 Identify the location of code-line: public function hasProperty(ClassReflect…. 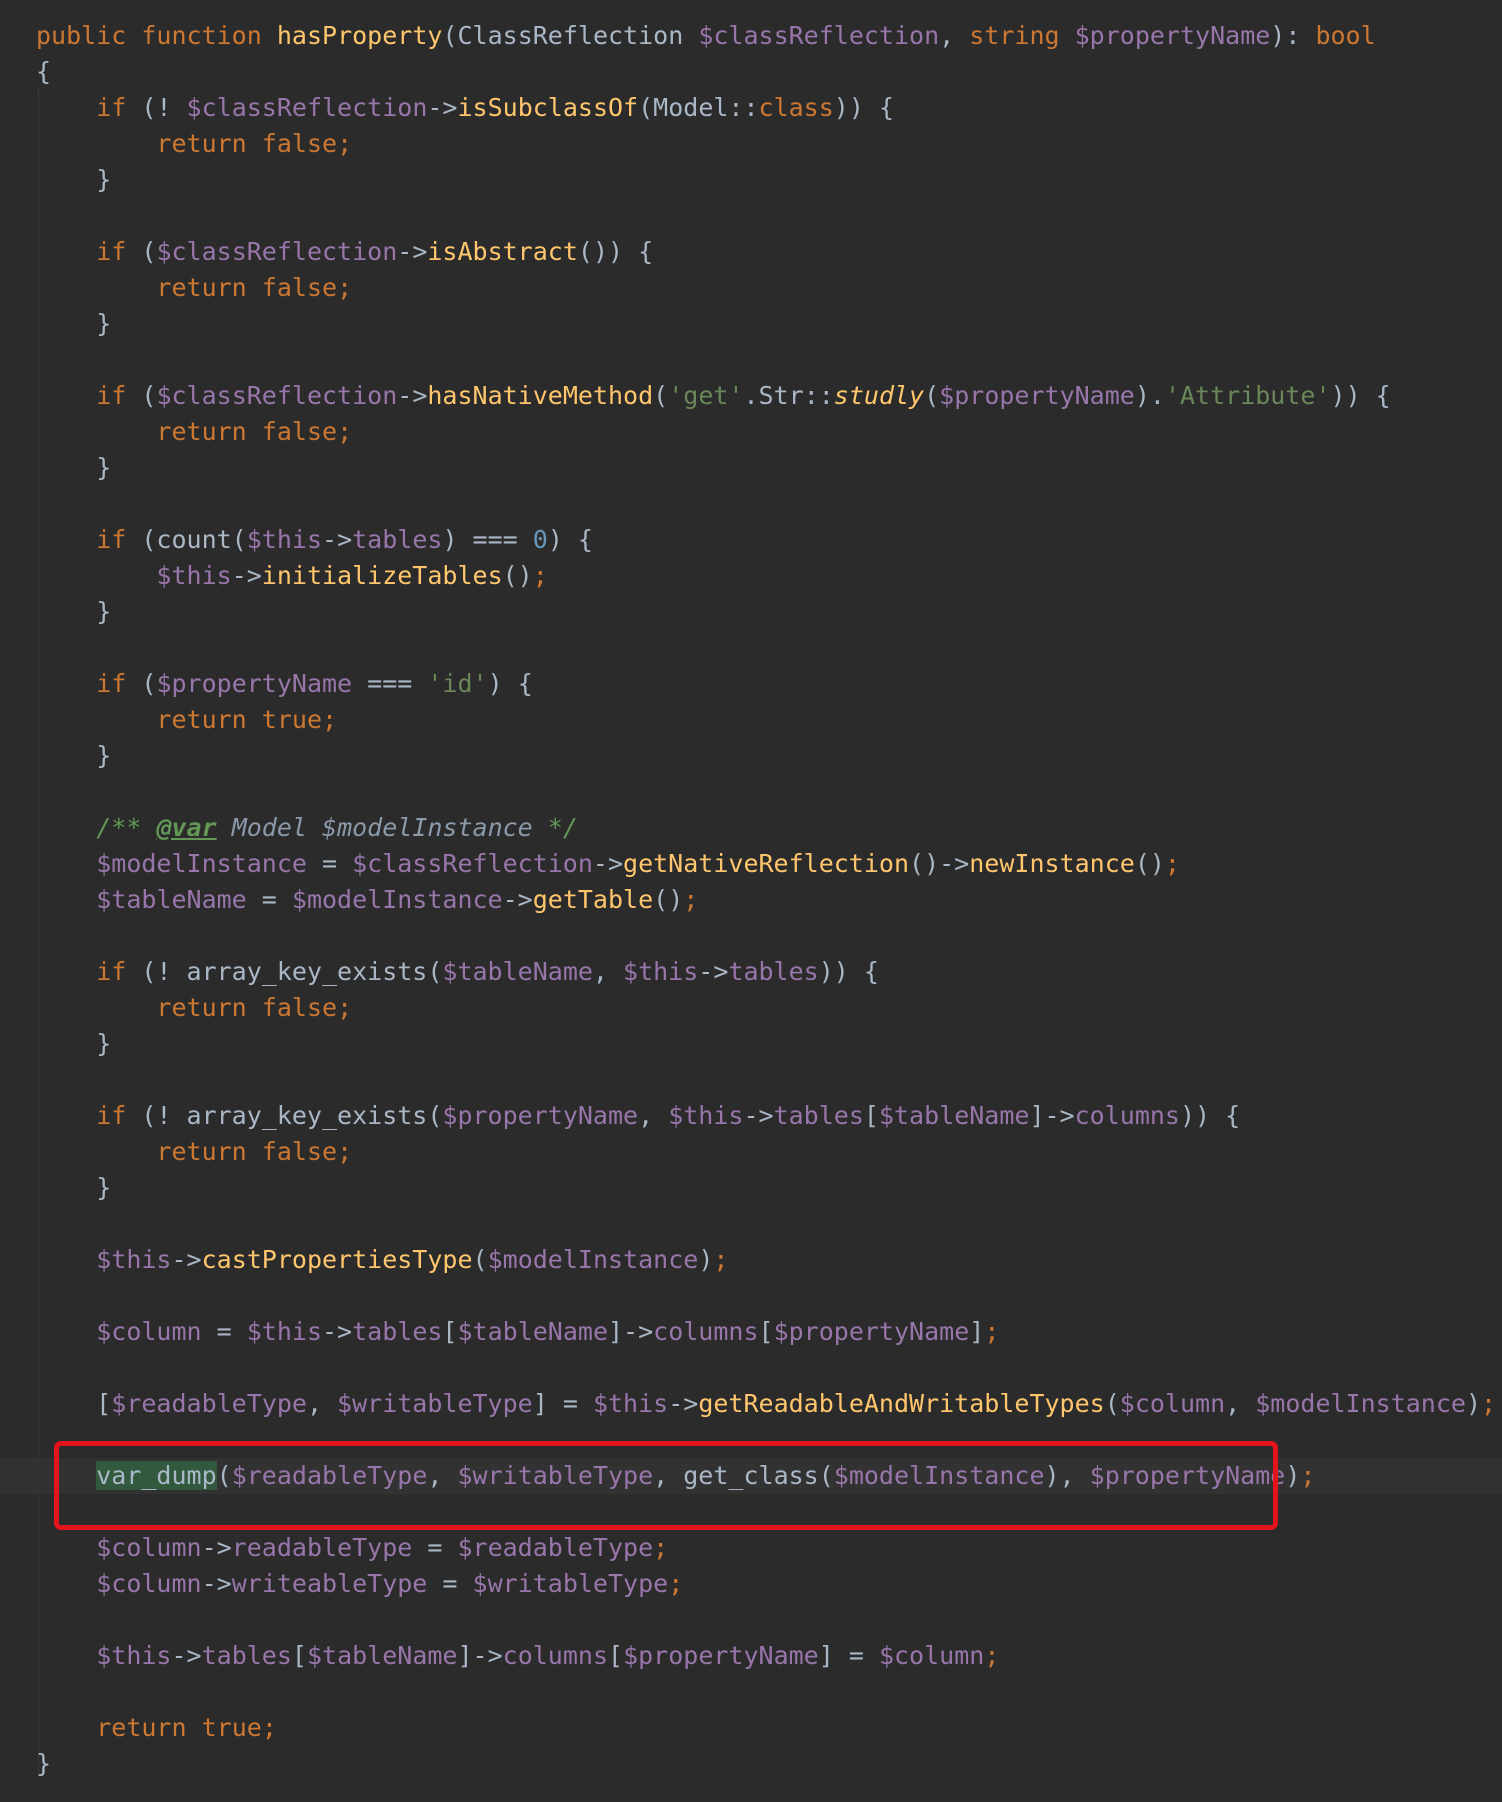
(751, 36).